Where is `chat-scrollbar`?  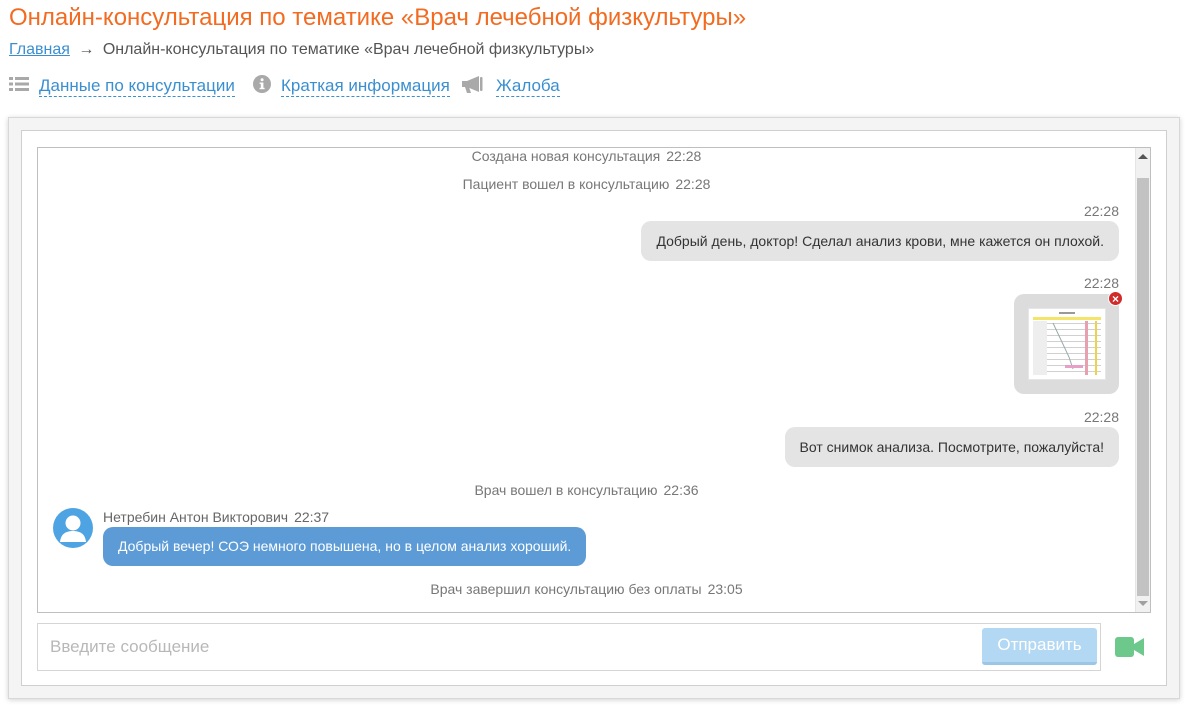
chat-scrollbar is located at coordinates (1142, 380).